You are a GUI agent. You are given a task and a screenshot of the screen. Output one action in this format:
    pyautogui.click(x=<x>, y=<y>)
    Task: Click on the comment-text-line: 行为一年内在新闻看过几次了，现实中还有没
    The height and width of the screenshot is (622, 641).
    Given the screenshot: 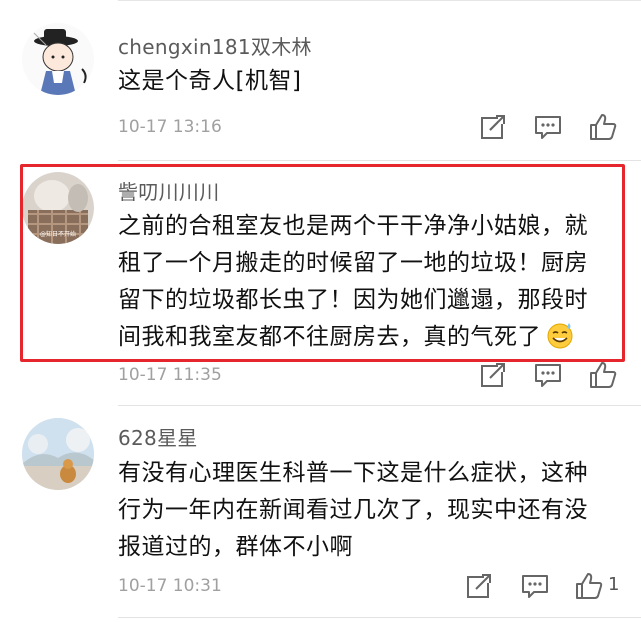 What is the action you would take?
    pyautogui.click(x=353, y=510)
    